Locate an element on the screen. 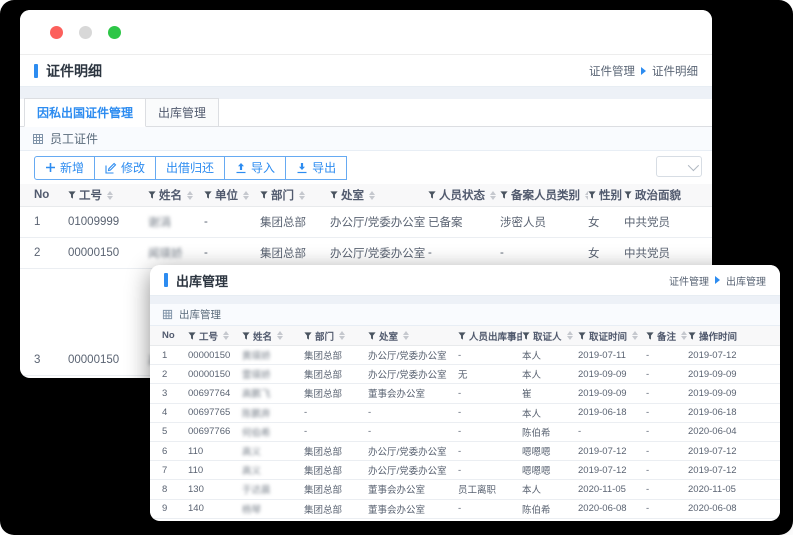 This screenshot has width=793, height=535. tab-private-exit-cert-mgmt: 因私出国证件管理 is located at coordinates (85, 112).